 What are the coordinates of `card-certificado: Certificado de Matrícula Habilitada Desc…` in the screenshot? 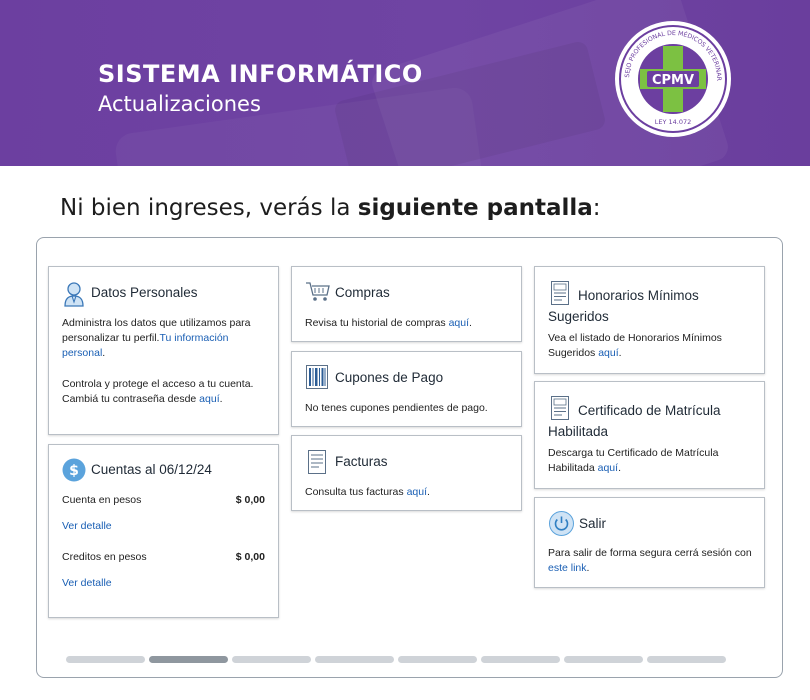 It's located at (649, 435).